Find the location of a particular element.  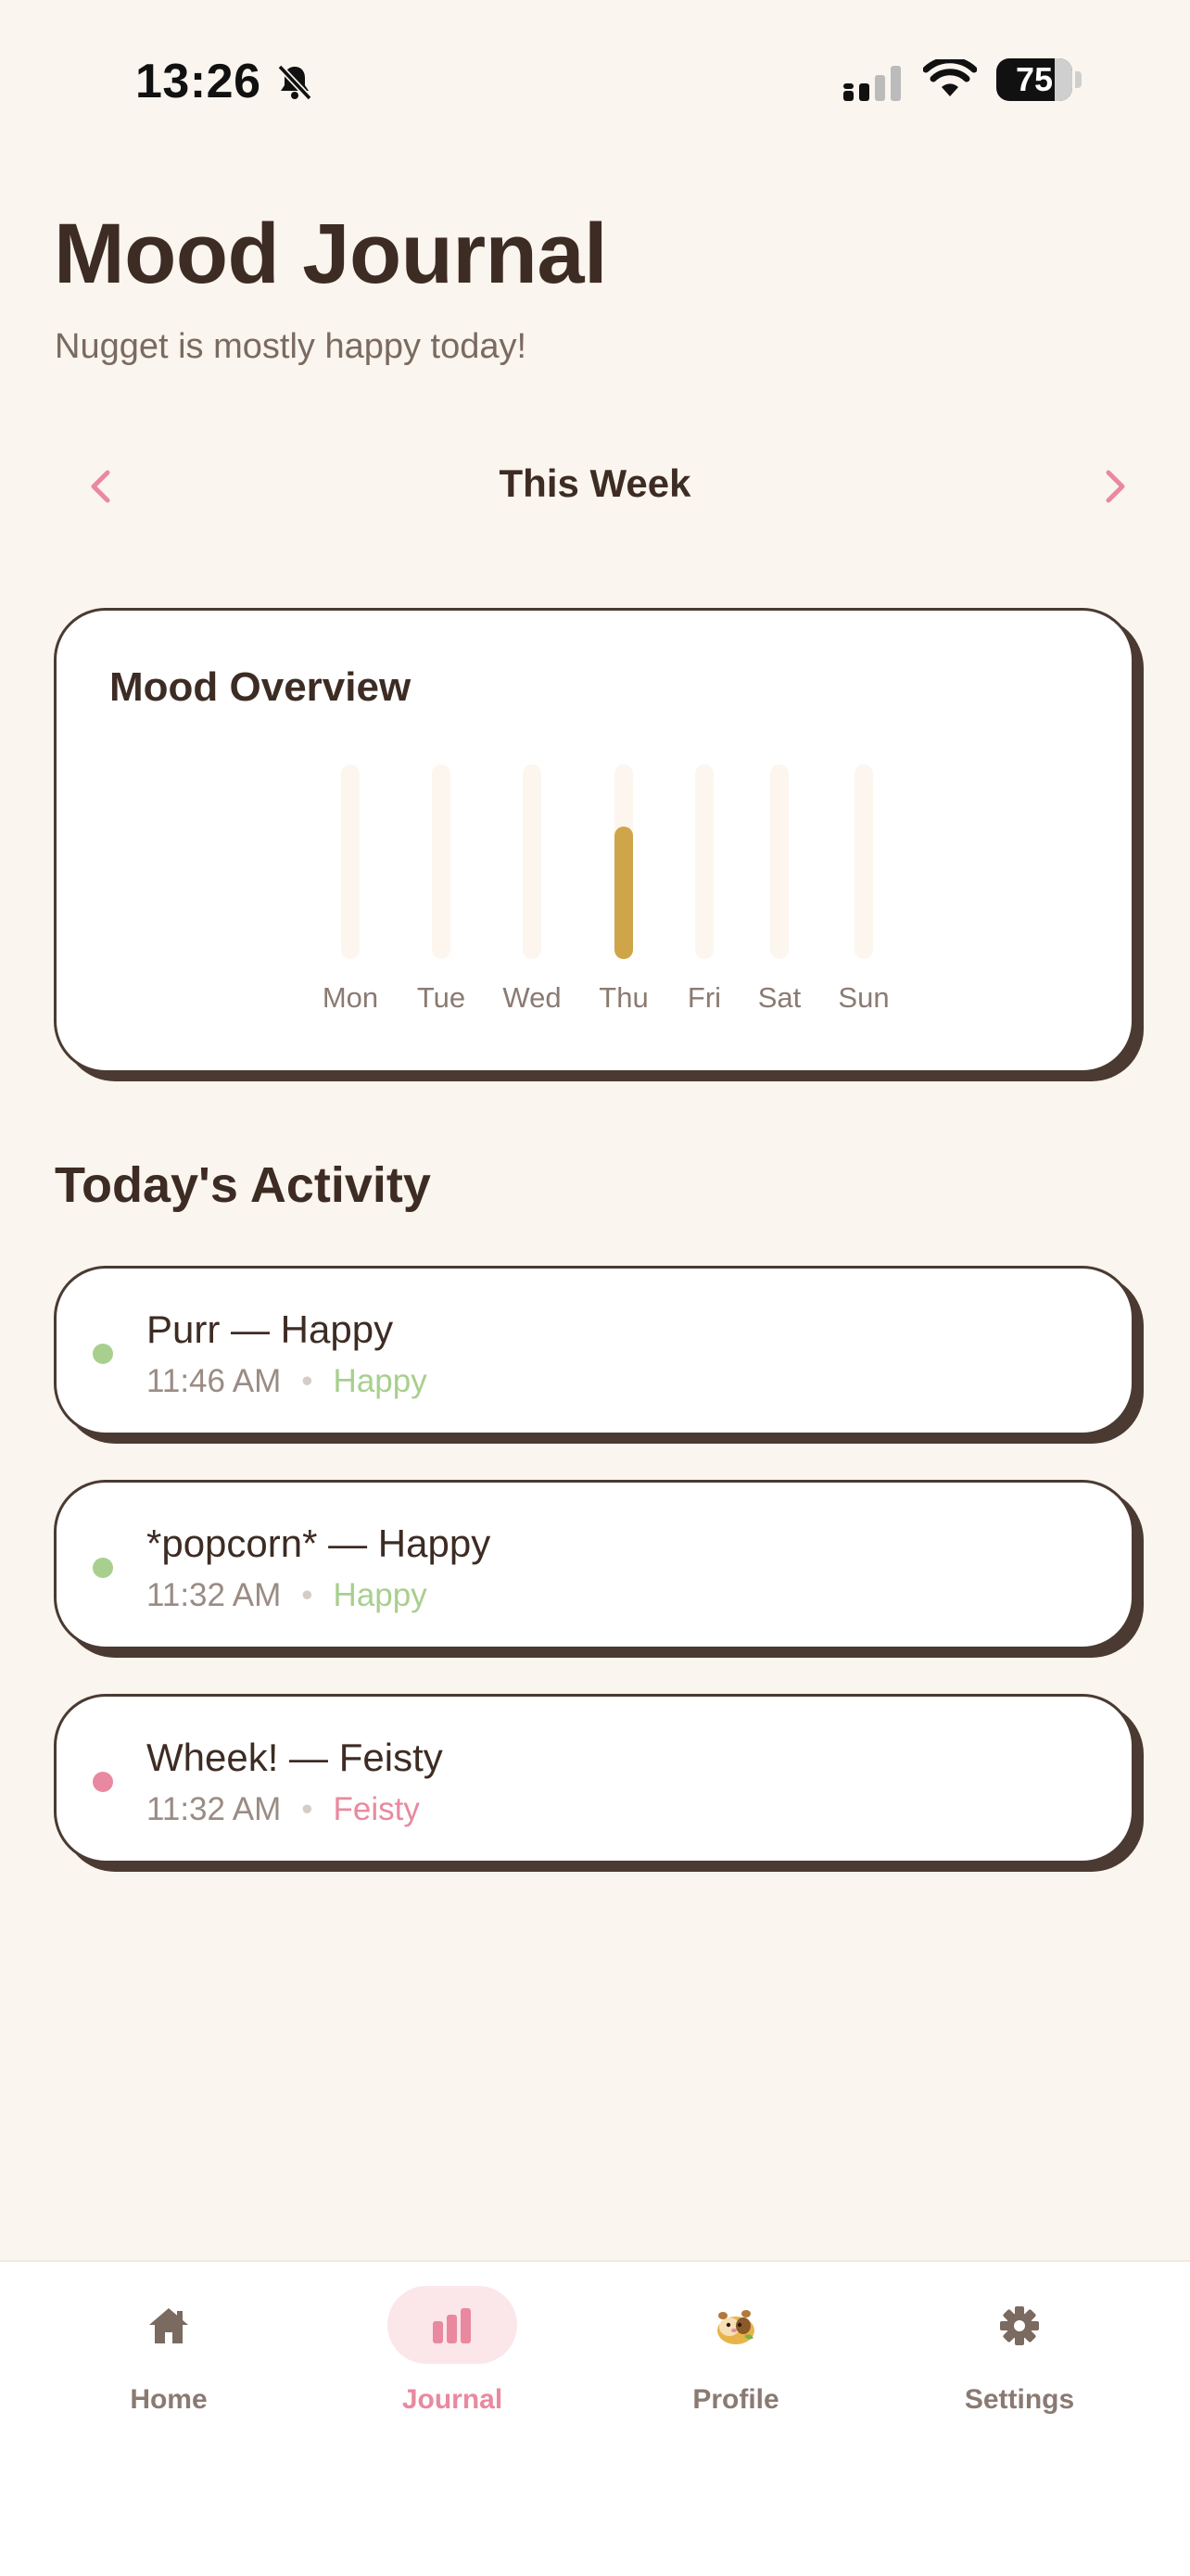

activity-mood: Feisty is located at coordinates (376, 1809).